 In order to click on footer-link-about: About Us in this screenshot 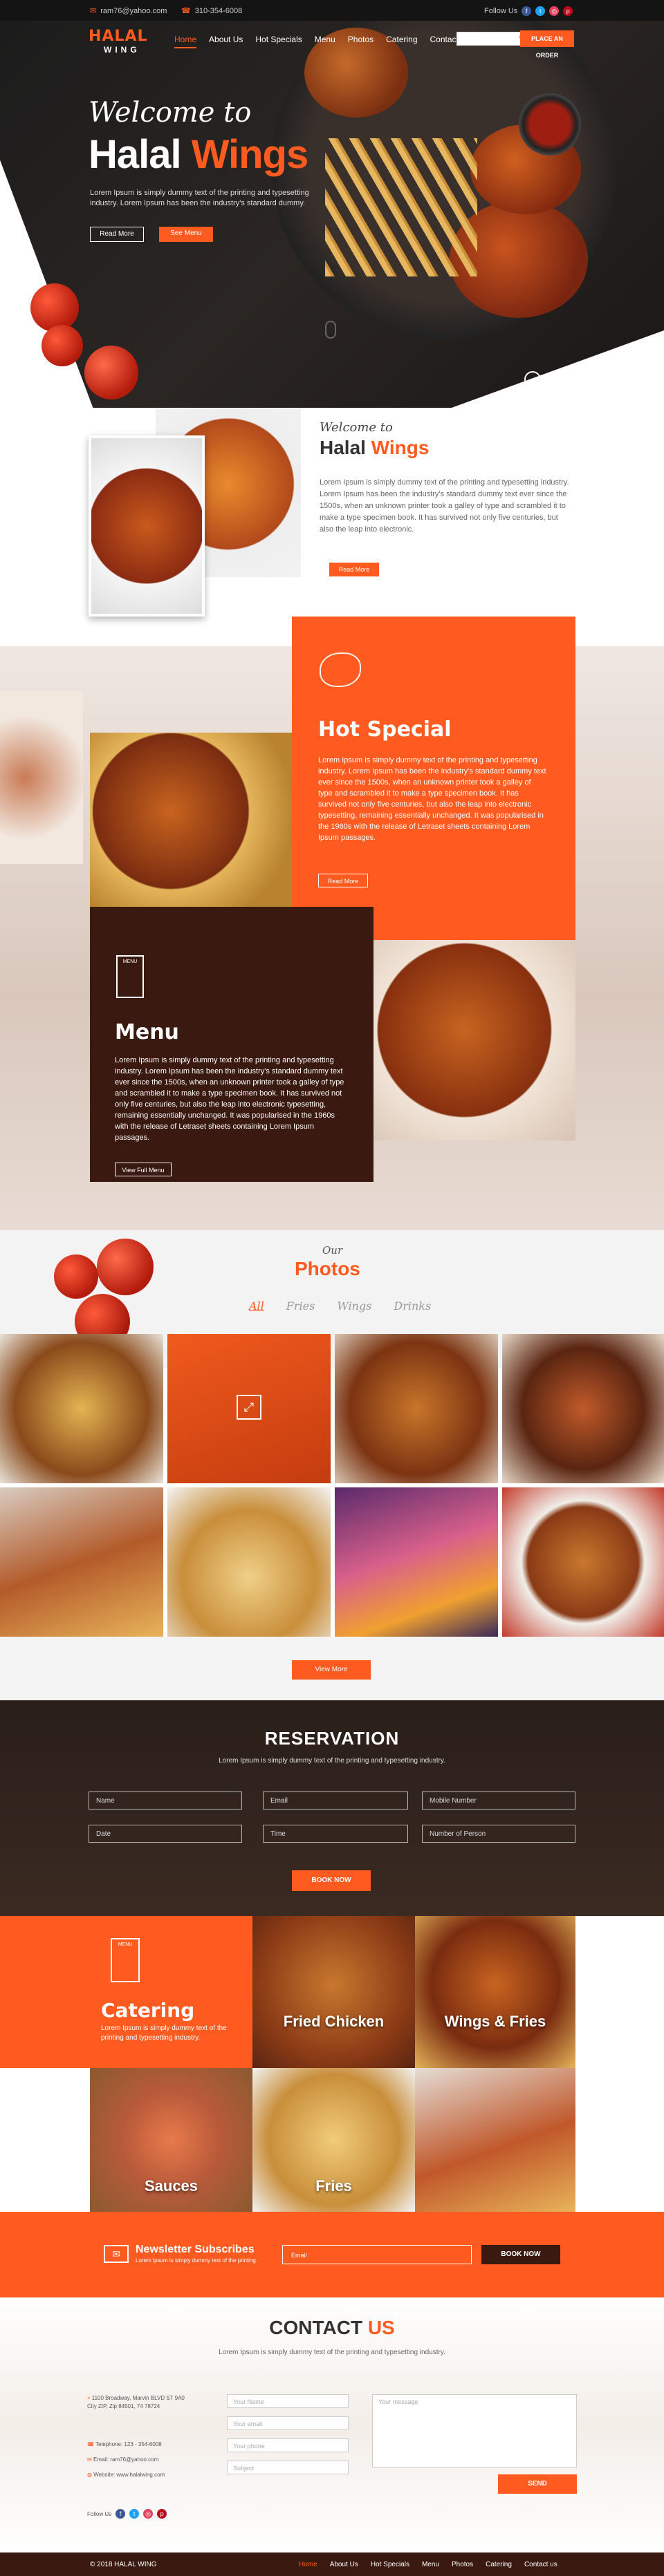, I will do `click(344, 2564)`.